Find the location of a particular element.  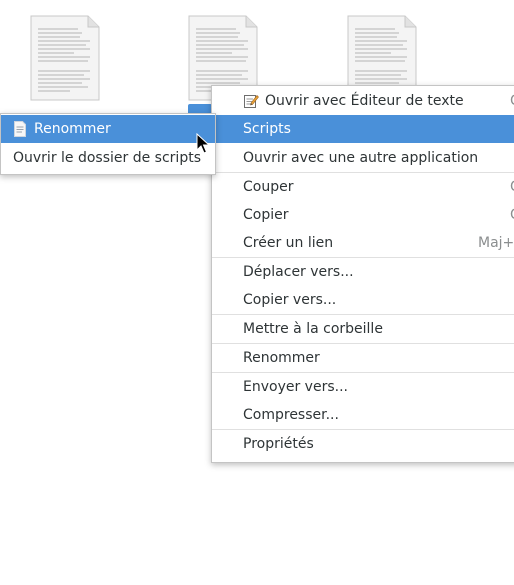

submenu-item-label: Ouvrir le dossier de scripts is located at coordinates (107, 158).